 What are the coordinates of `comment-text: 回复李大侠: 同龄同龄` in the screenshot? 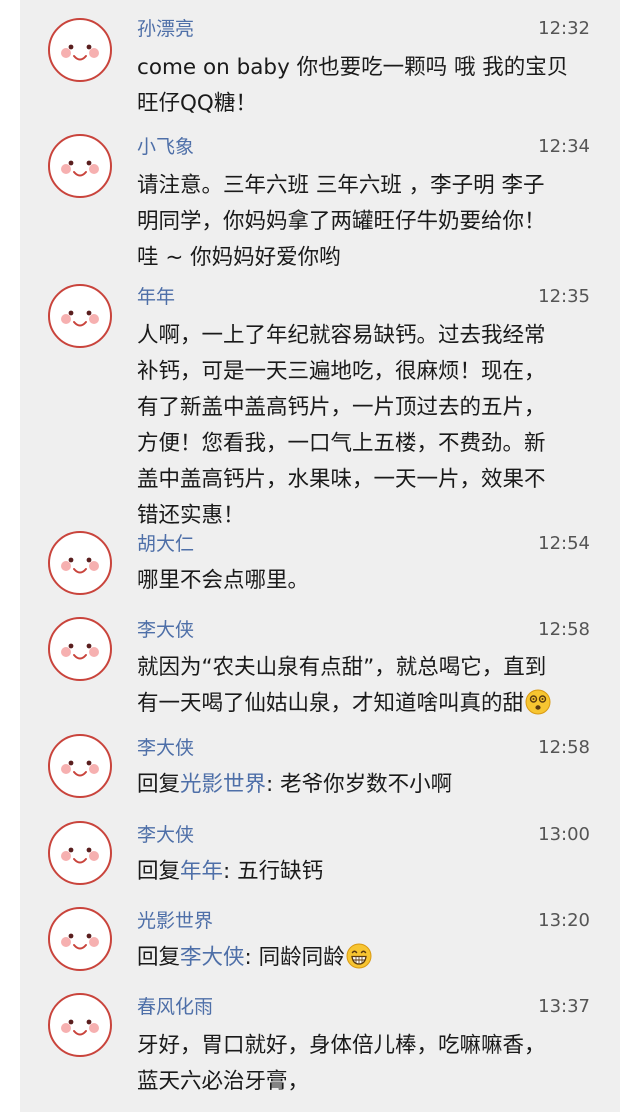 It's located at (372, 960).